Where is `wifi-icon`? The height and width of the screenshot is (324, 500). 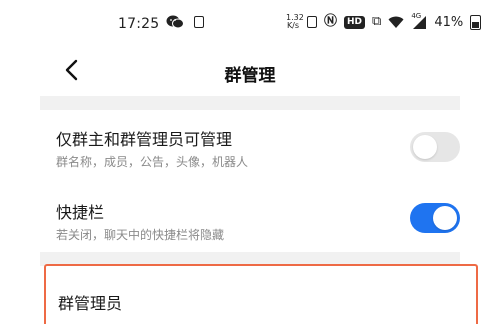
wifi-icon is located at coordinates (396, 22).